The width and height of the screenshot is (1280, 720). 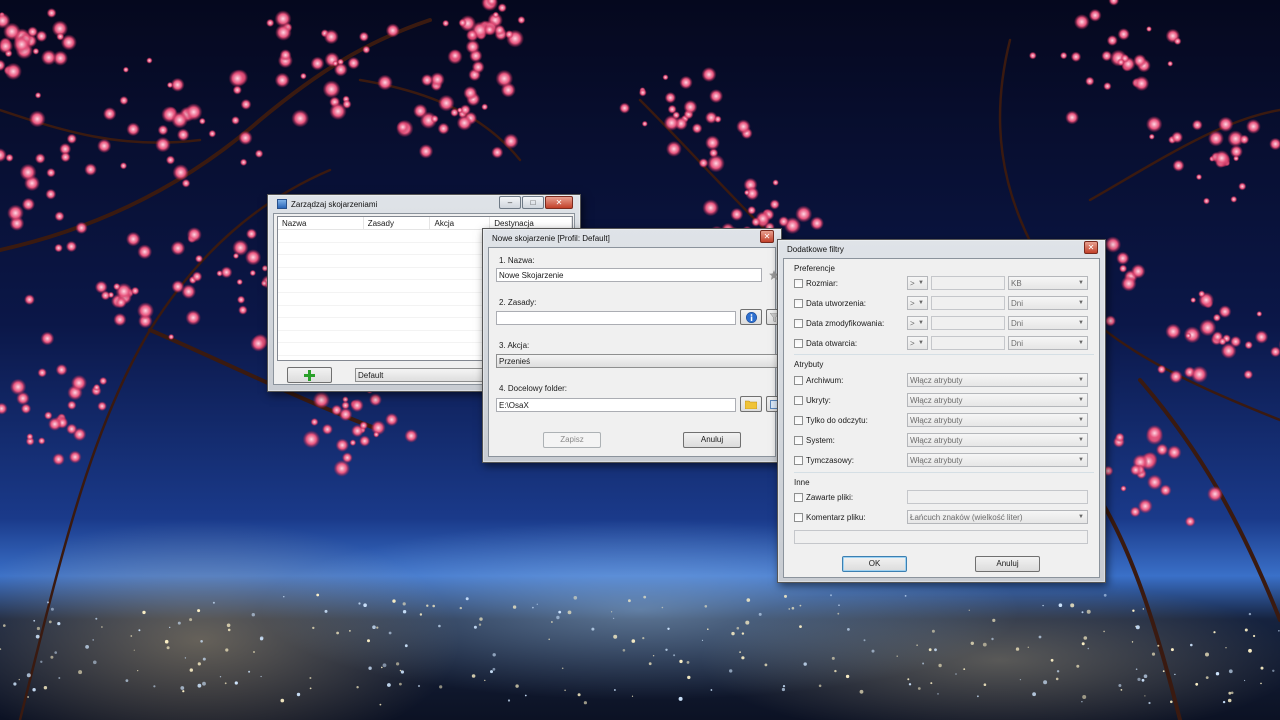 What do you see at coordinates (820, 440) in the screenshot?
I see `system-label: System:` at bounding box center [820, 440].